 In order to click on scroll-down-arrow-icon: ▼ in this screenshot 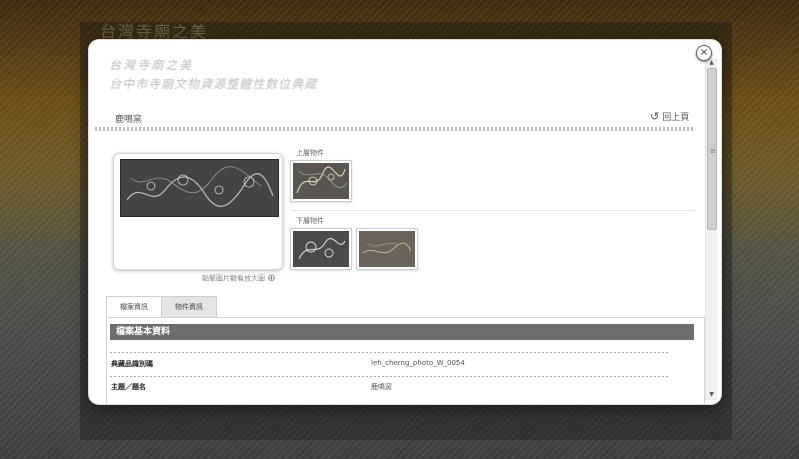, I will do `click(711, 395)`.